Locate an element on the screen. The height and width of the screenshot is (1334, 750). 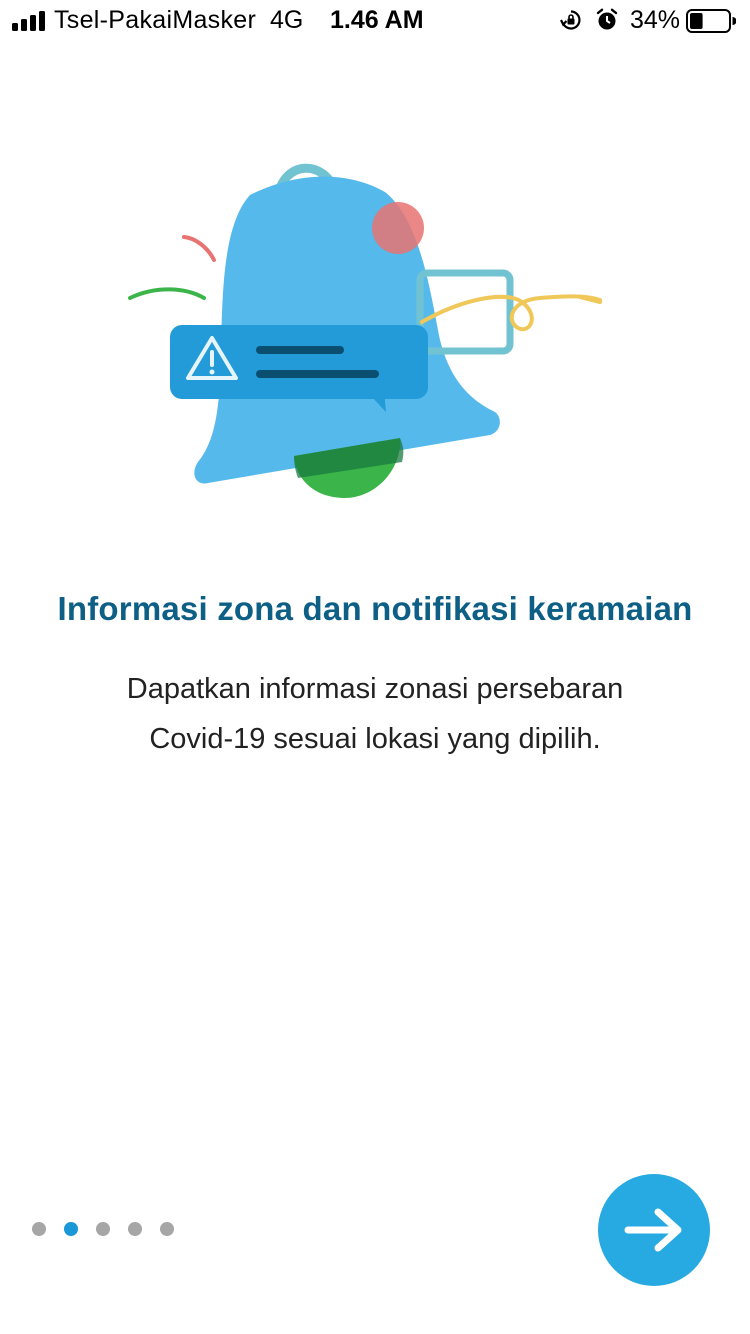
network-type: 4G is located at coordinates (287, 20).